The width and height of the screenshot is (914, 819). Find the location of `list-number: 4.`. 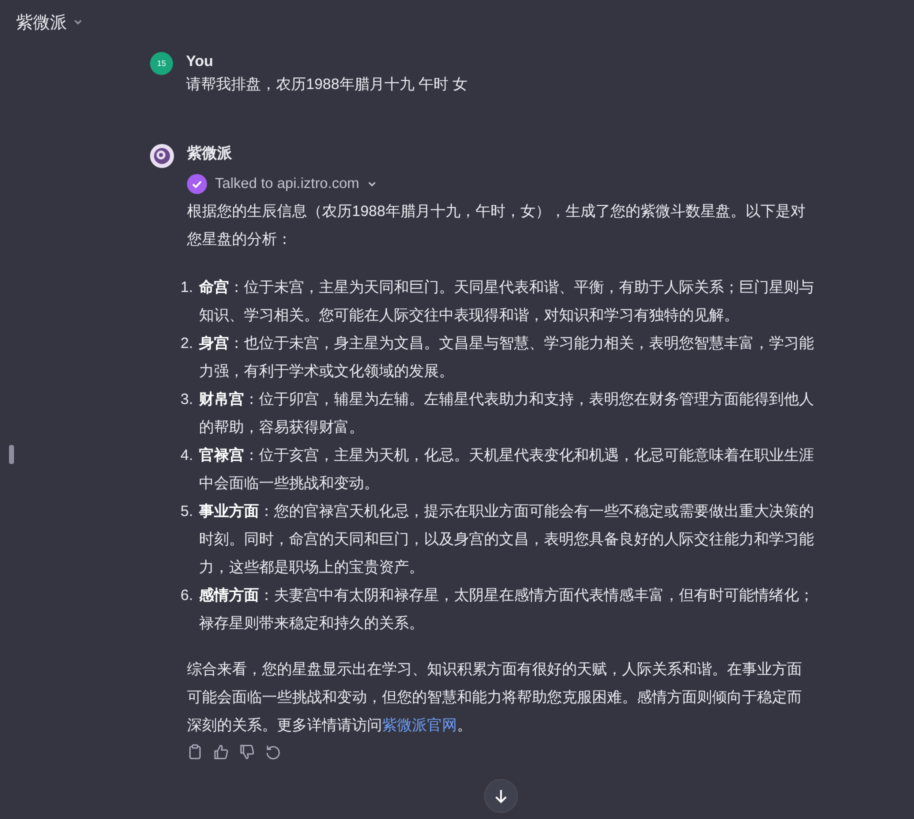

list-number: 4. is located at coordinates (186, 456).